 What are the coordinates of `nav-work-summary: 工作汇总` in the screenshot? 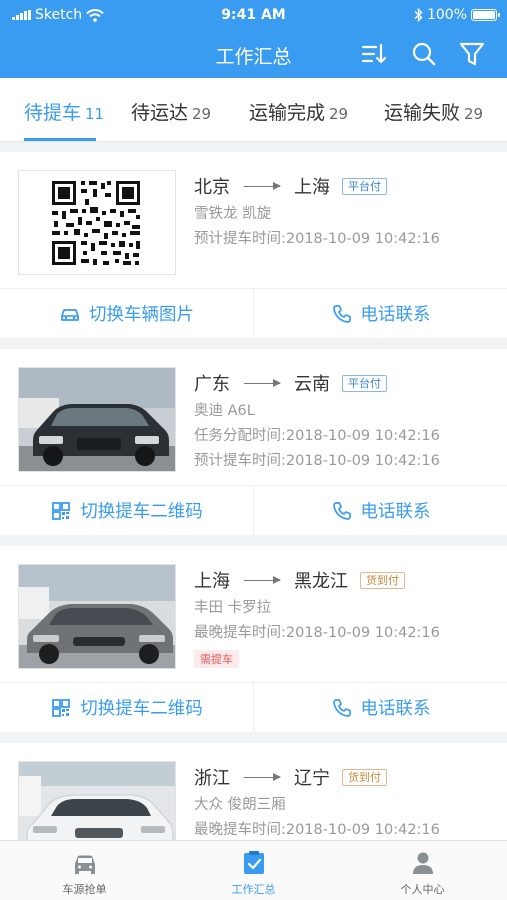 It's located at (253, 870).